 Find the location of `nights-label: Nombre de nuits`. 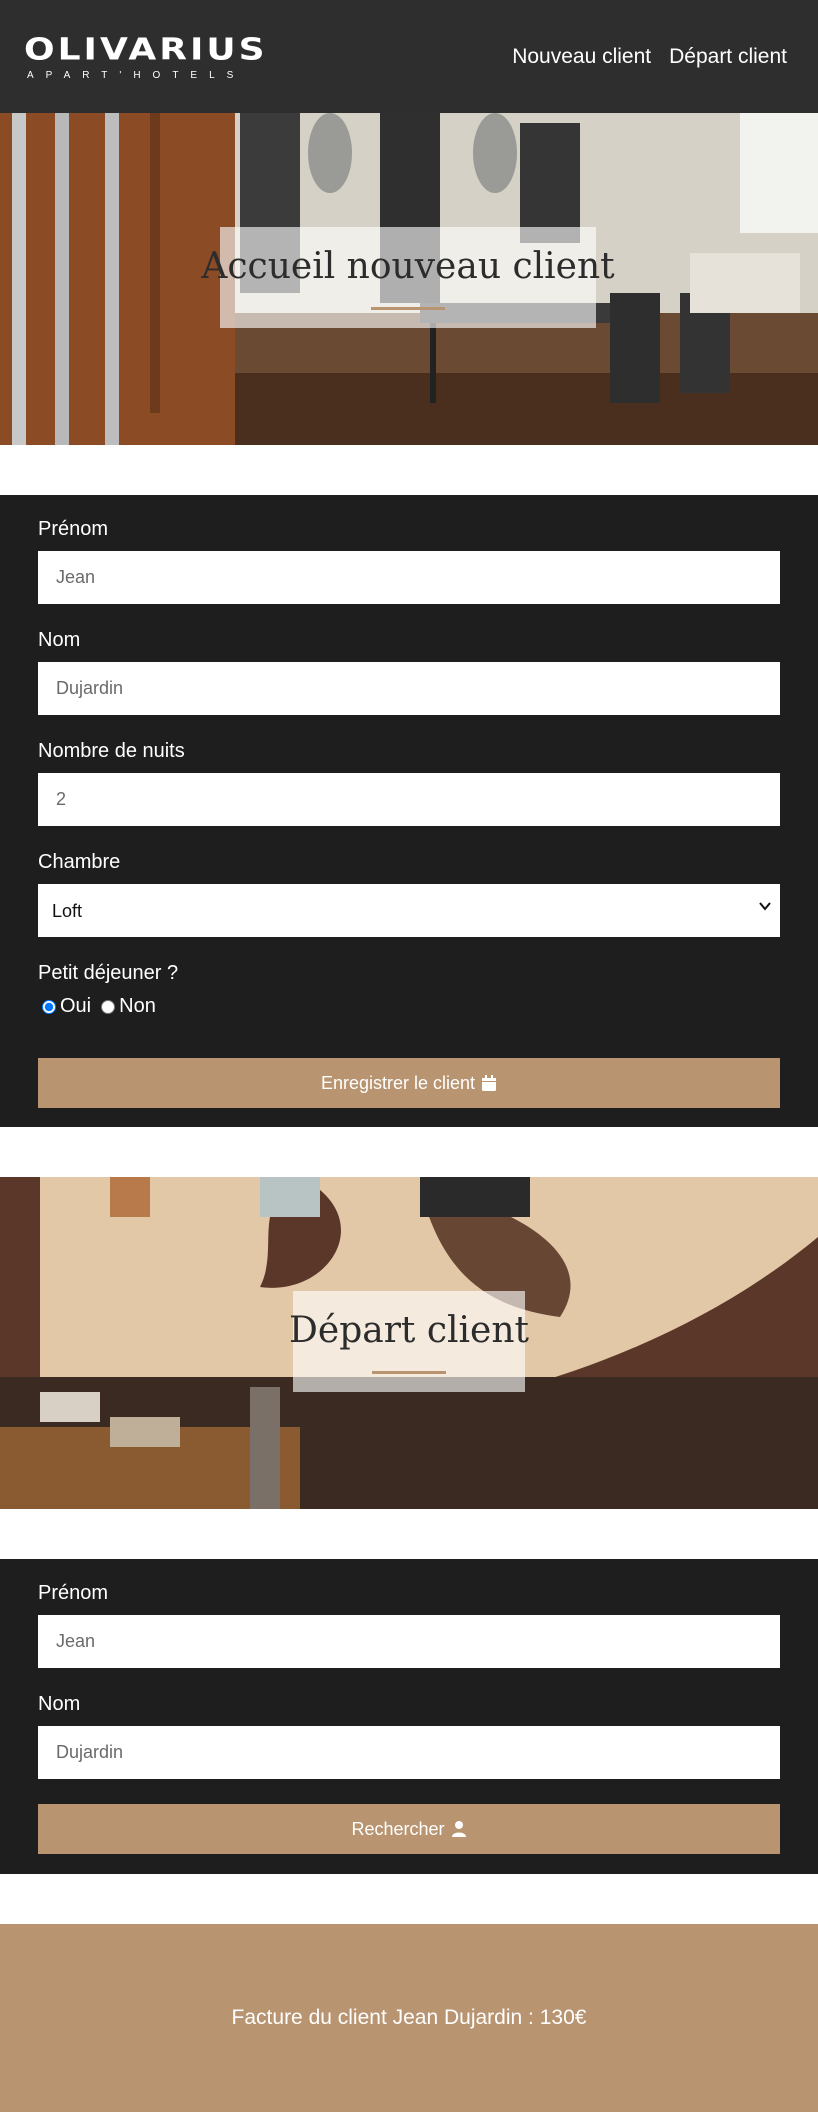

nights-label: Nombre de nuits is located at coordinates (111, 751).